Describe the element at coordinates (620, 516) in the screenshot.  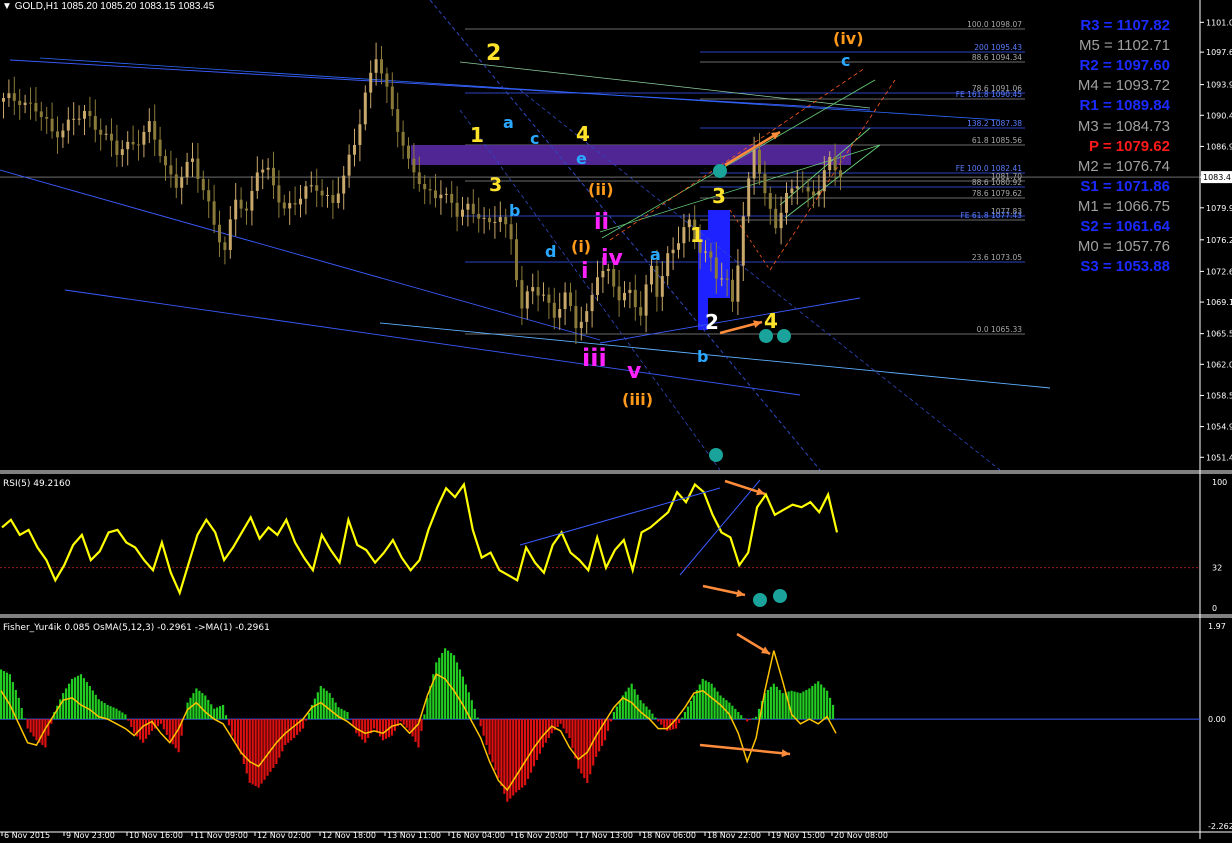
I see `rsi-trend-line` at that location.